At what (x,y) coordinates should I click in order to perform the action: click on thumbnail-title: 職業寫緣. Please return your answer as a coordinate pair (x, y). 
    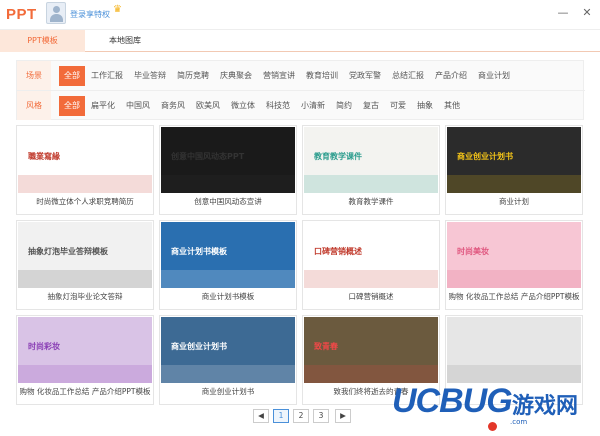
    Looking at the image, I should click on (44, 156).